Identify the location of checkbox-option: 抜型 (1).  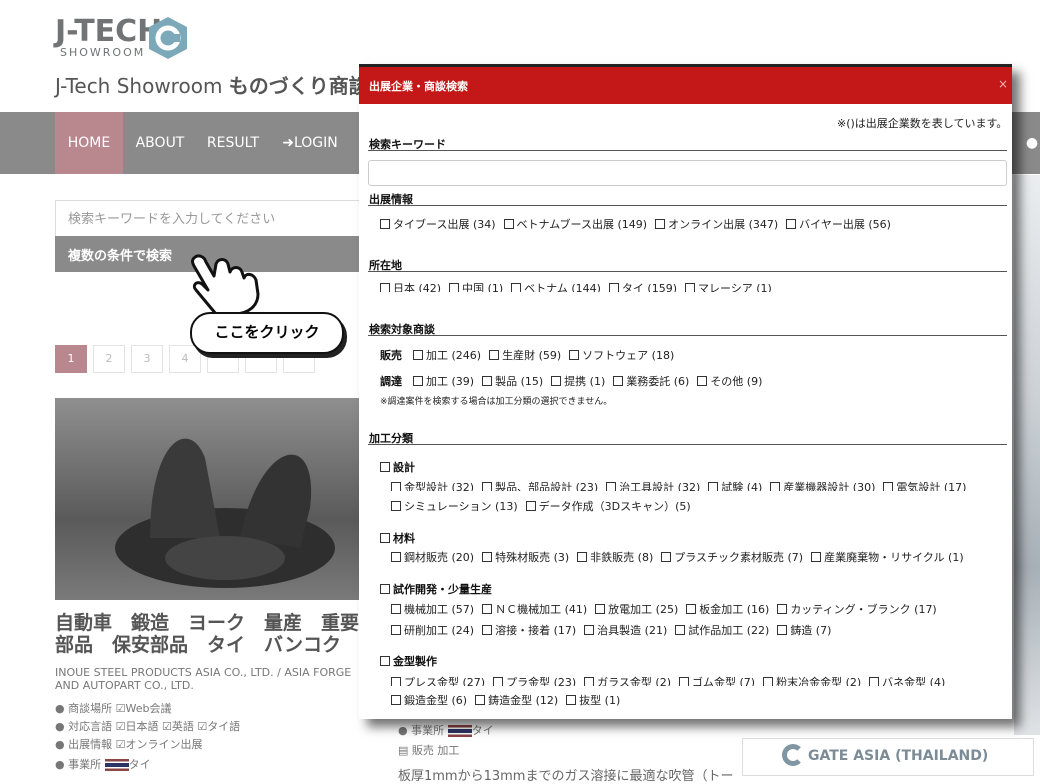
(593, 700).